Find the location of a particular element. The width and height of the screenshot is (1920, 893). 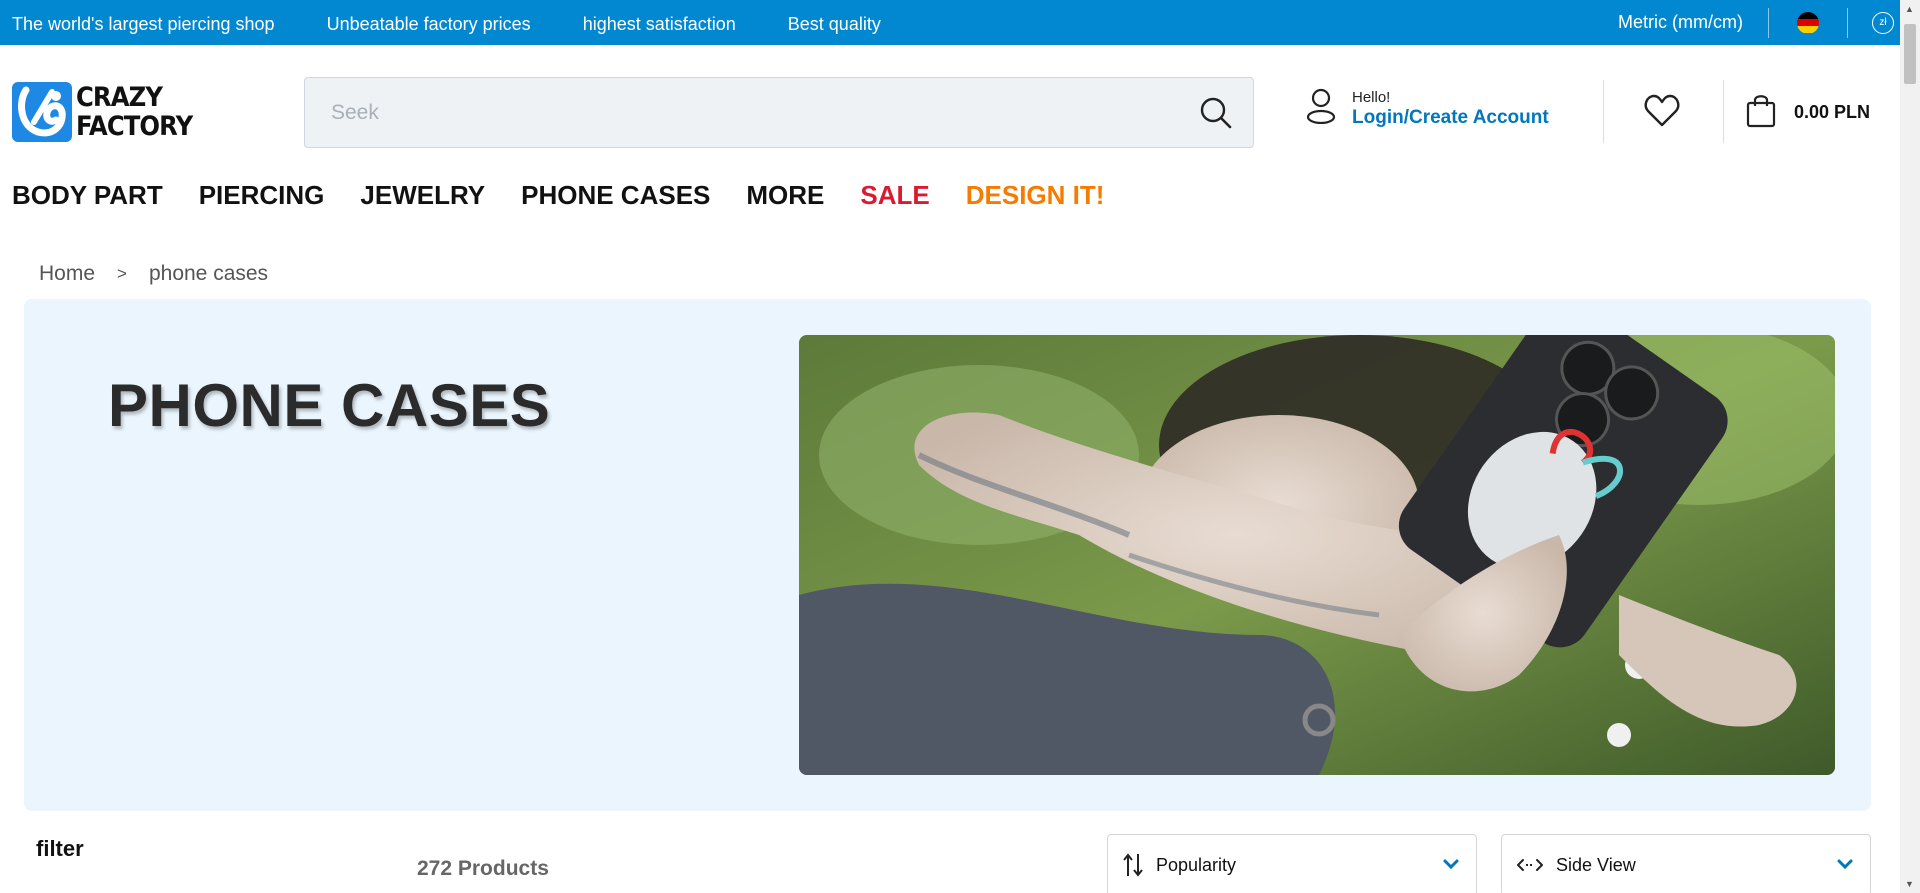

nav-item-sale: SALE is located at coordinates (894, 195).